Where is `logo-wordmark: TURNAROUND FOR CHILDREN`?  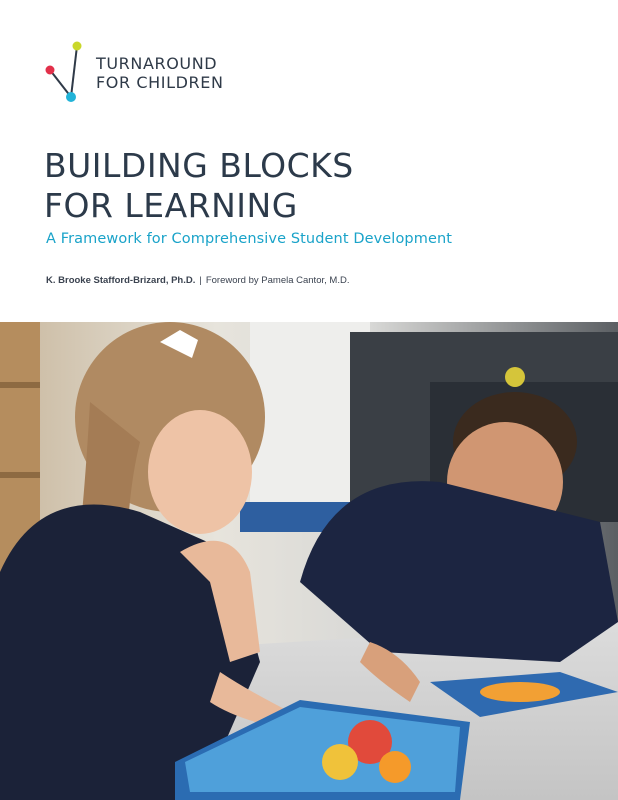
logo-wordmark: TURNAROUND FOR CHILDREN is located at coordinates (160, 73).